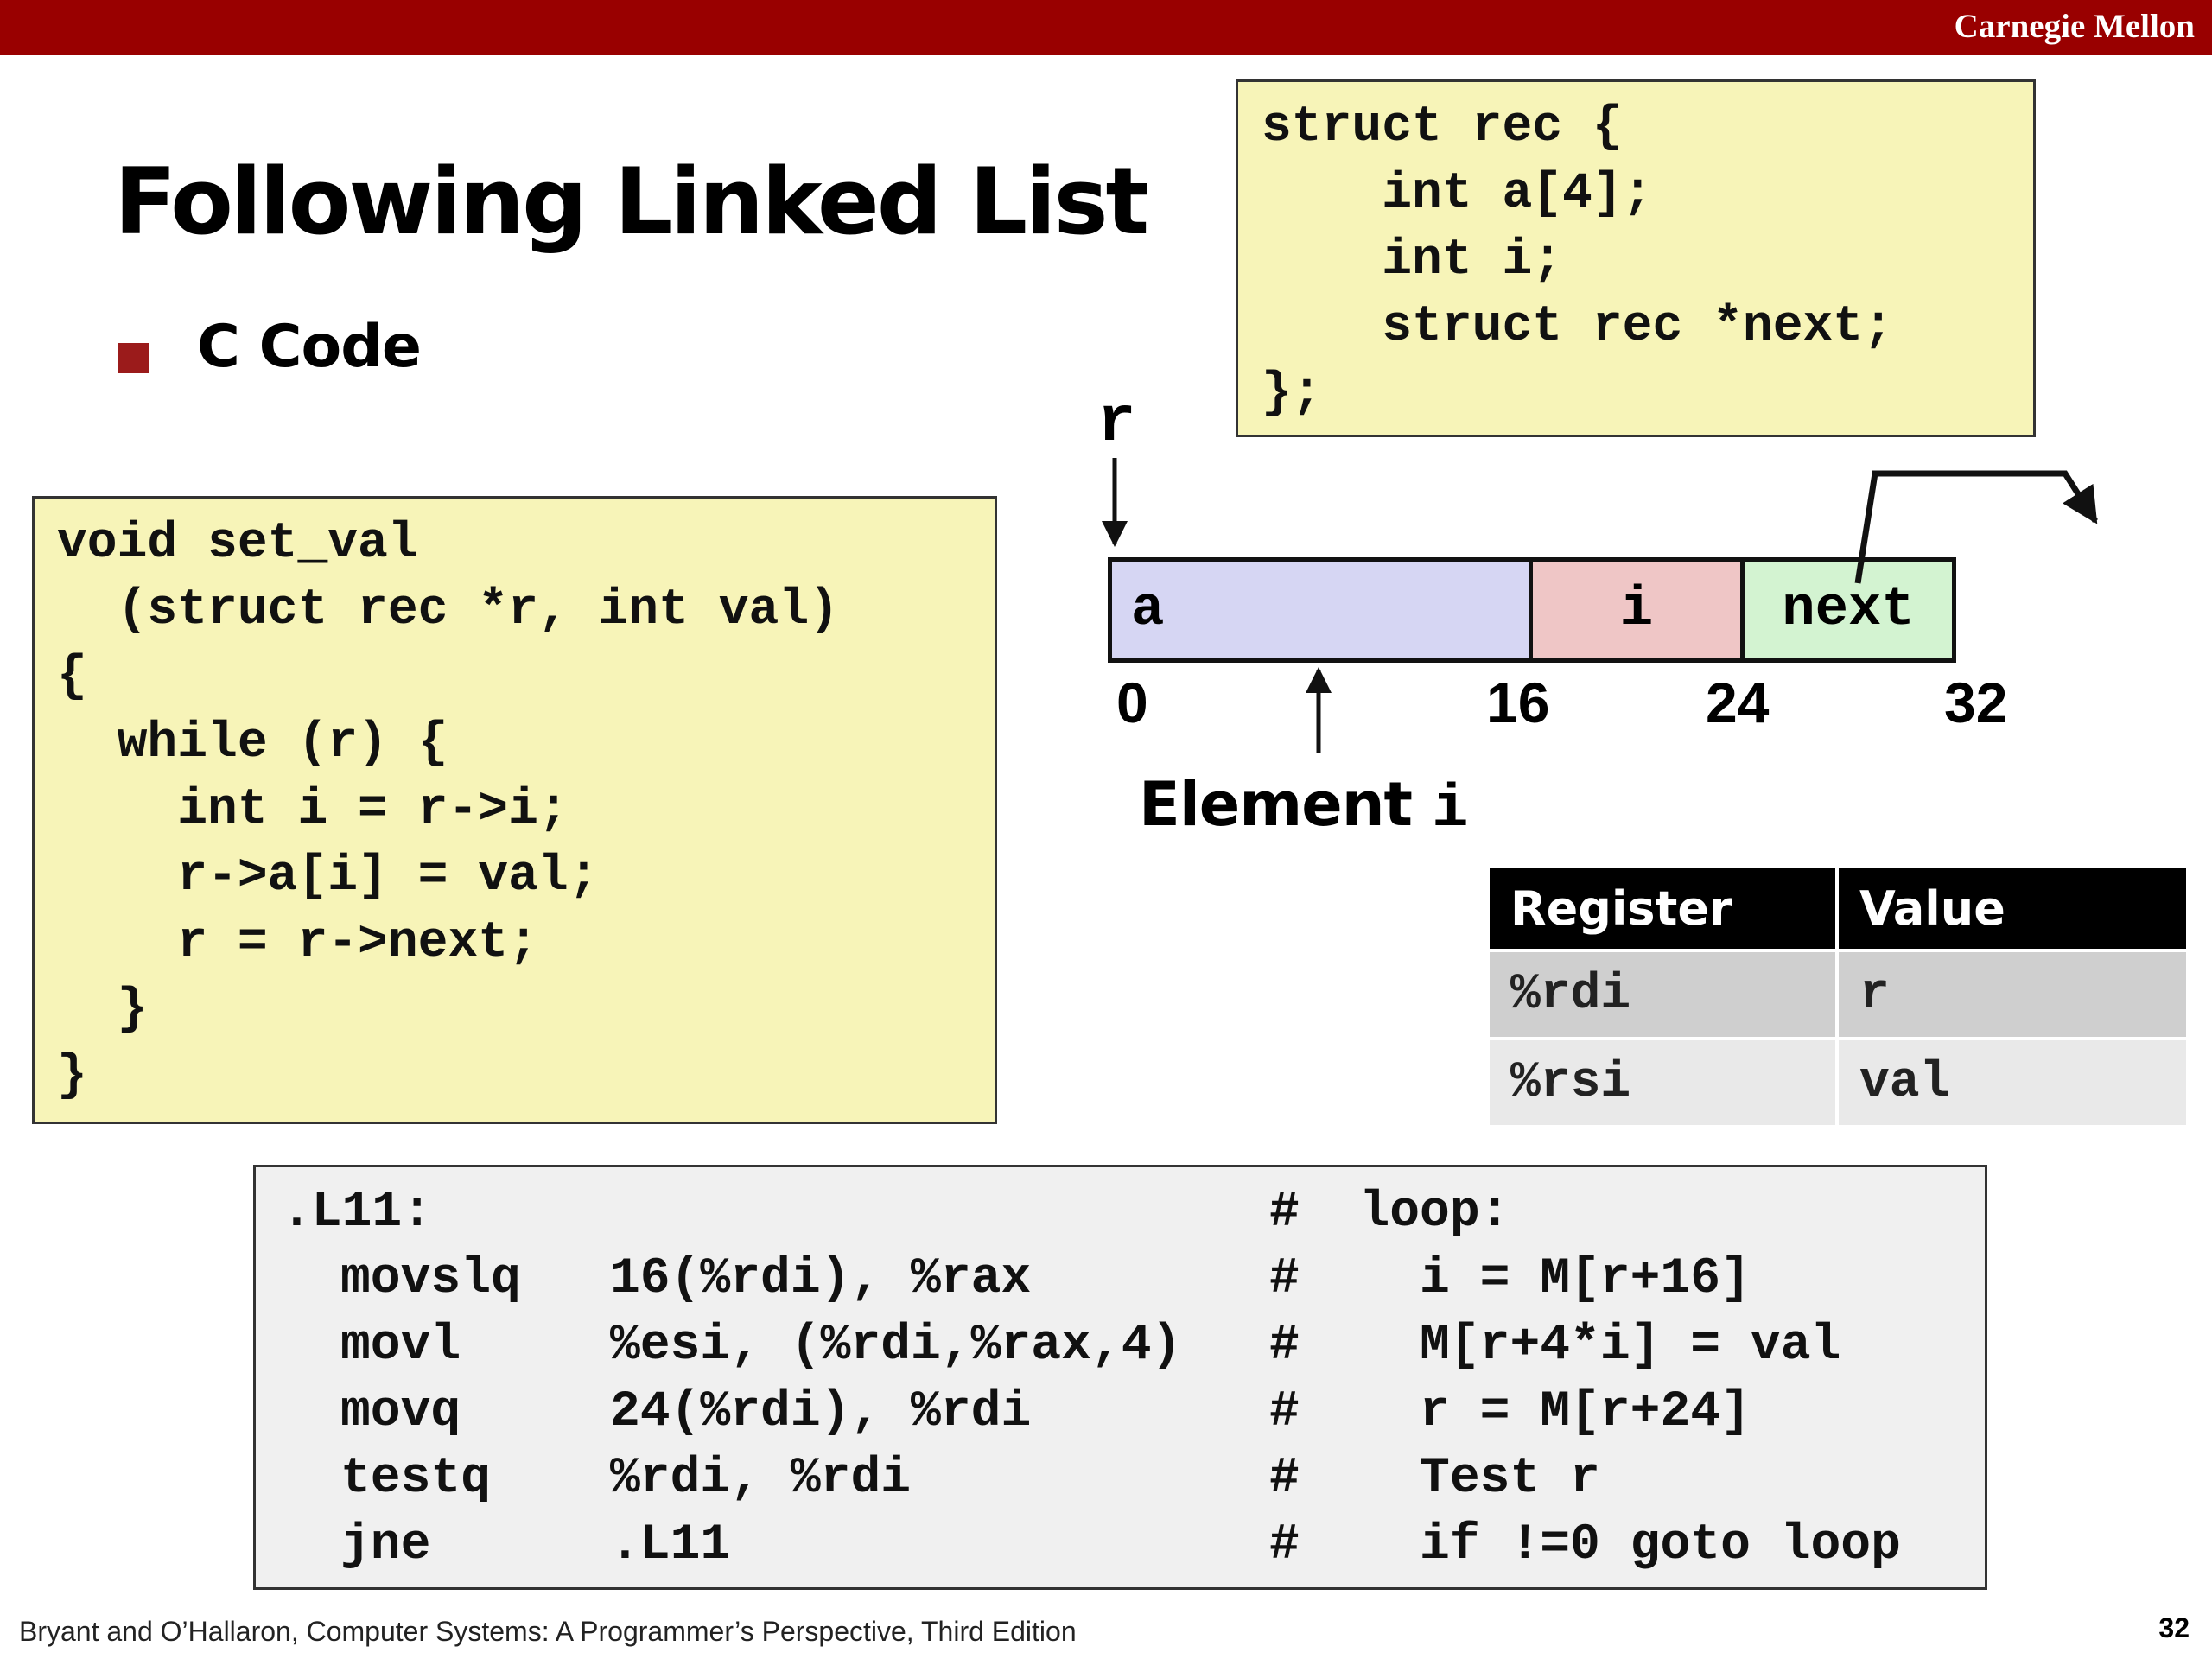 Image resolution: width=2212 pixels, height=1659 pixels. Describe the element at coordinates (430, 1279) in the screenshot. I see `asm-op: movslq` at that location.